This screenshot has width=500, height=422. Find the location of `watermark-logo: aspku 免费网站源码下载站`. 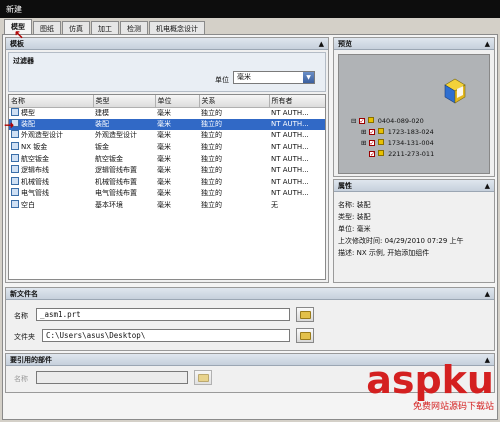

watermark-logo: aspku 免费网站源码下载站 is located at coordinates (430, 386).